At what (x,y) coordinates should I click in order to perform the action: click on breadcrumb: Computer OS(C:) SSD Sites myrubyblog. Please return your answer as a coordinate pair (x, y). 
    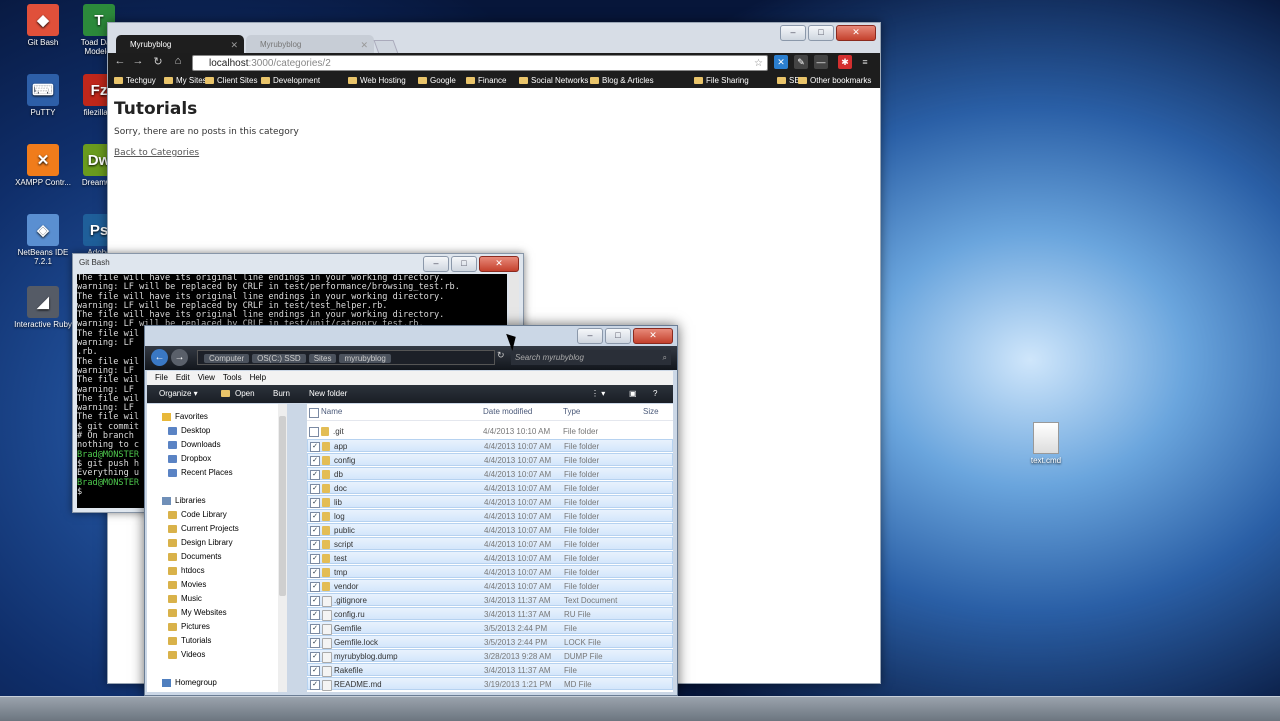
    Looking at the image, I should click on (346, 357).